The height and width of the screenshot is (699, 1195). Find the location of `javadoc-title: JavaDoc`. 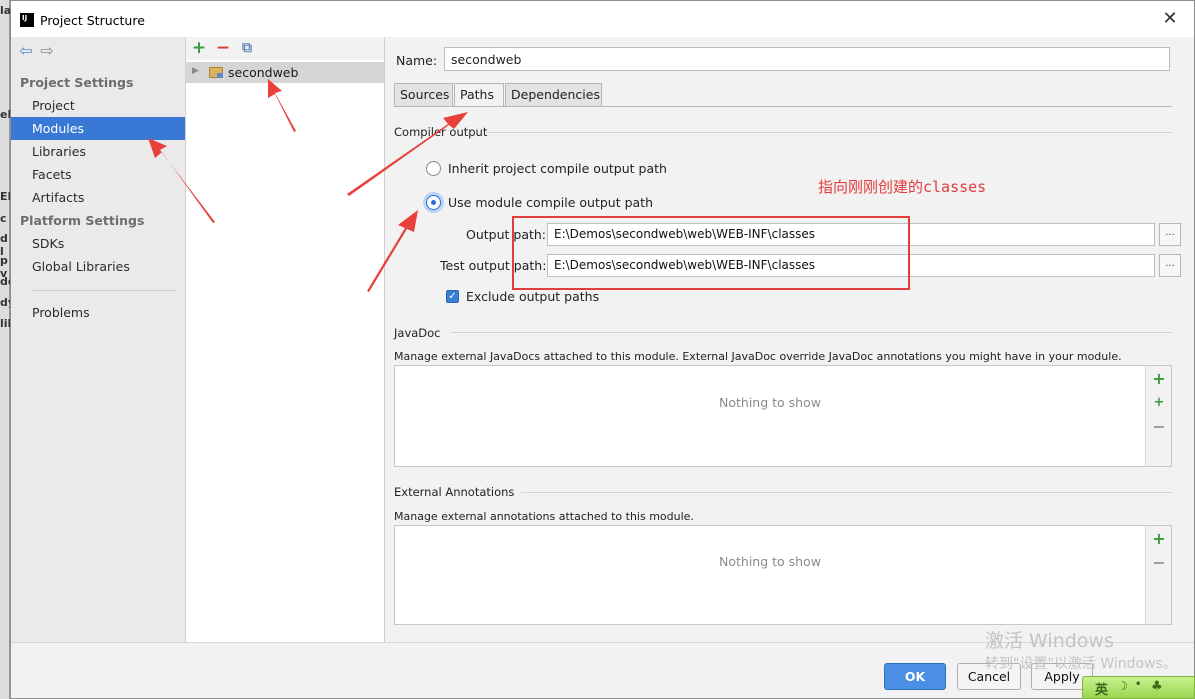

javadoc-title: JavaDoc is located at coordinates (417, 333).